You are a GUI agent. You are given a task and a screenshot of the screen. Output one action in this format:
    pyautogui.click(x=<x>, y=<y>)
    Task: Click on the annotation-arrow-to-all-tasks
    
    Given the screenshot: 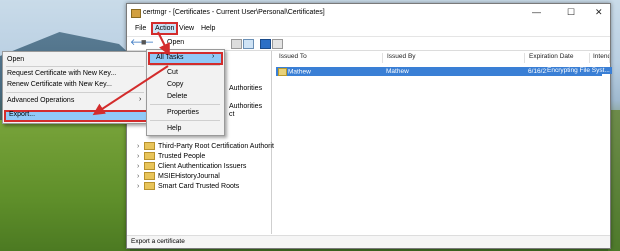 What is the action you would take?
    pyautogui.click(x=163, y=43)
    